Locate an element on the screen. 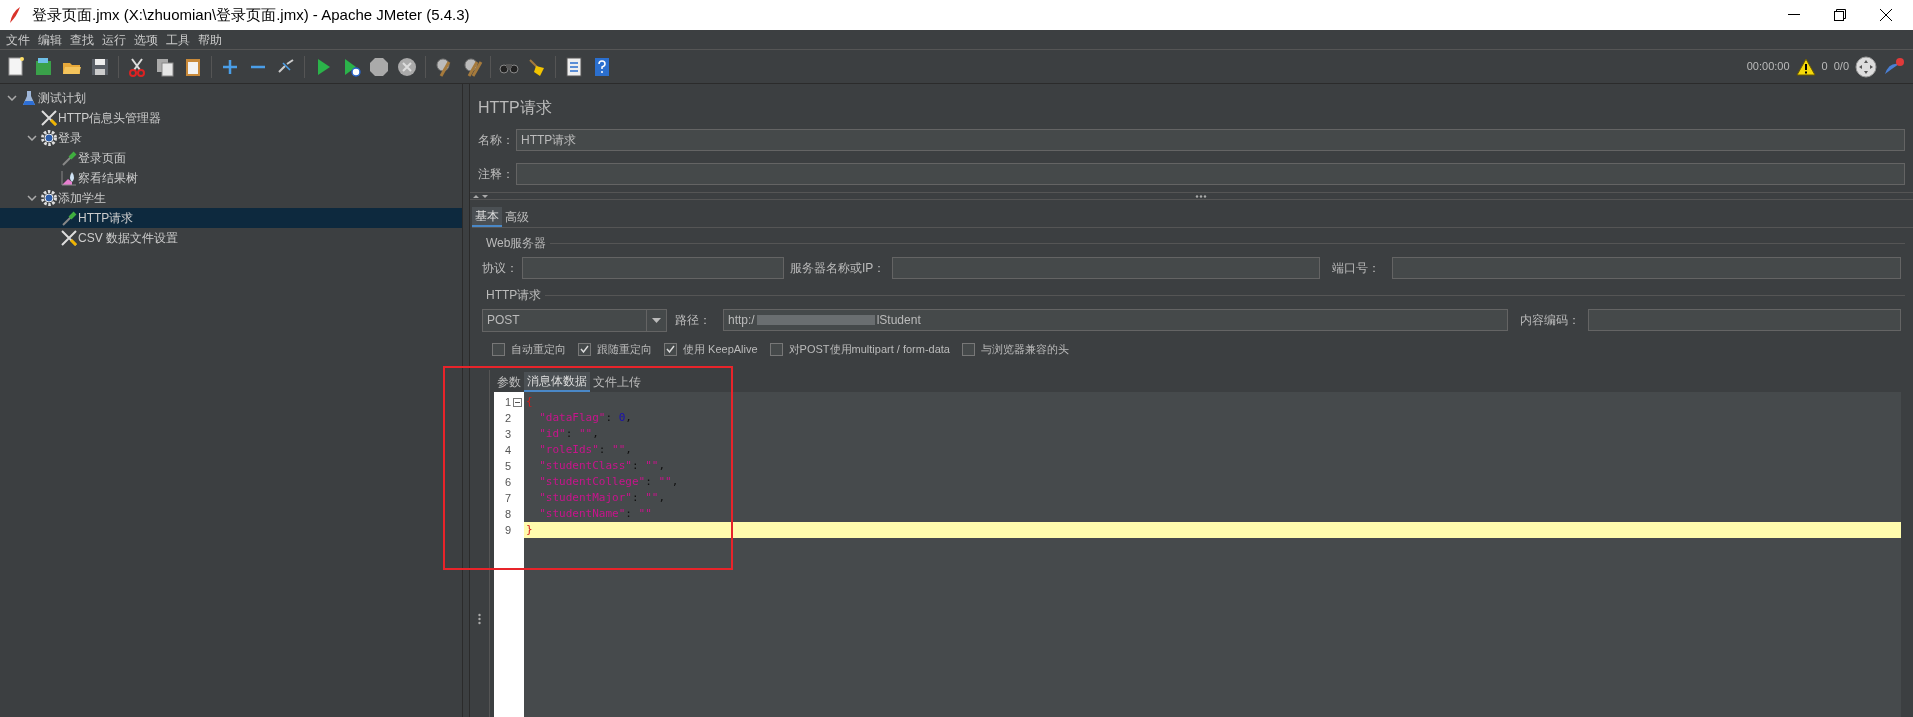 This screenshot has height=717, width=1913. menu-item: 工具 is located at coordinates (178, 39).